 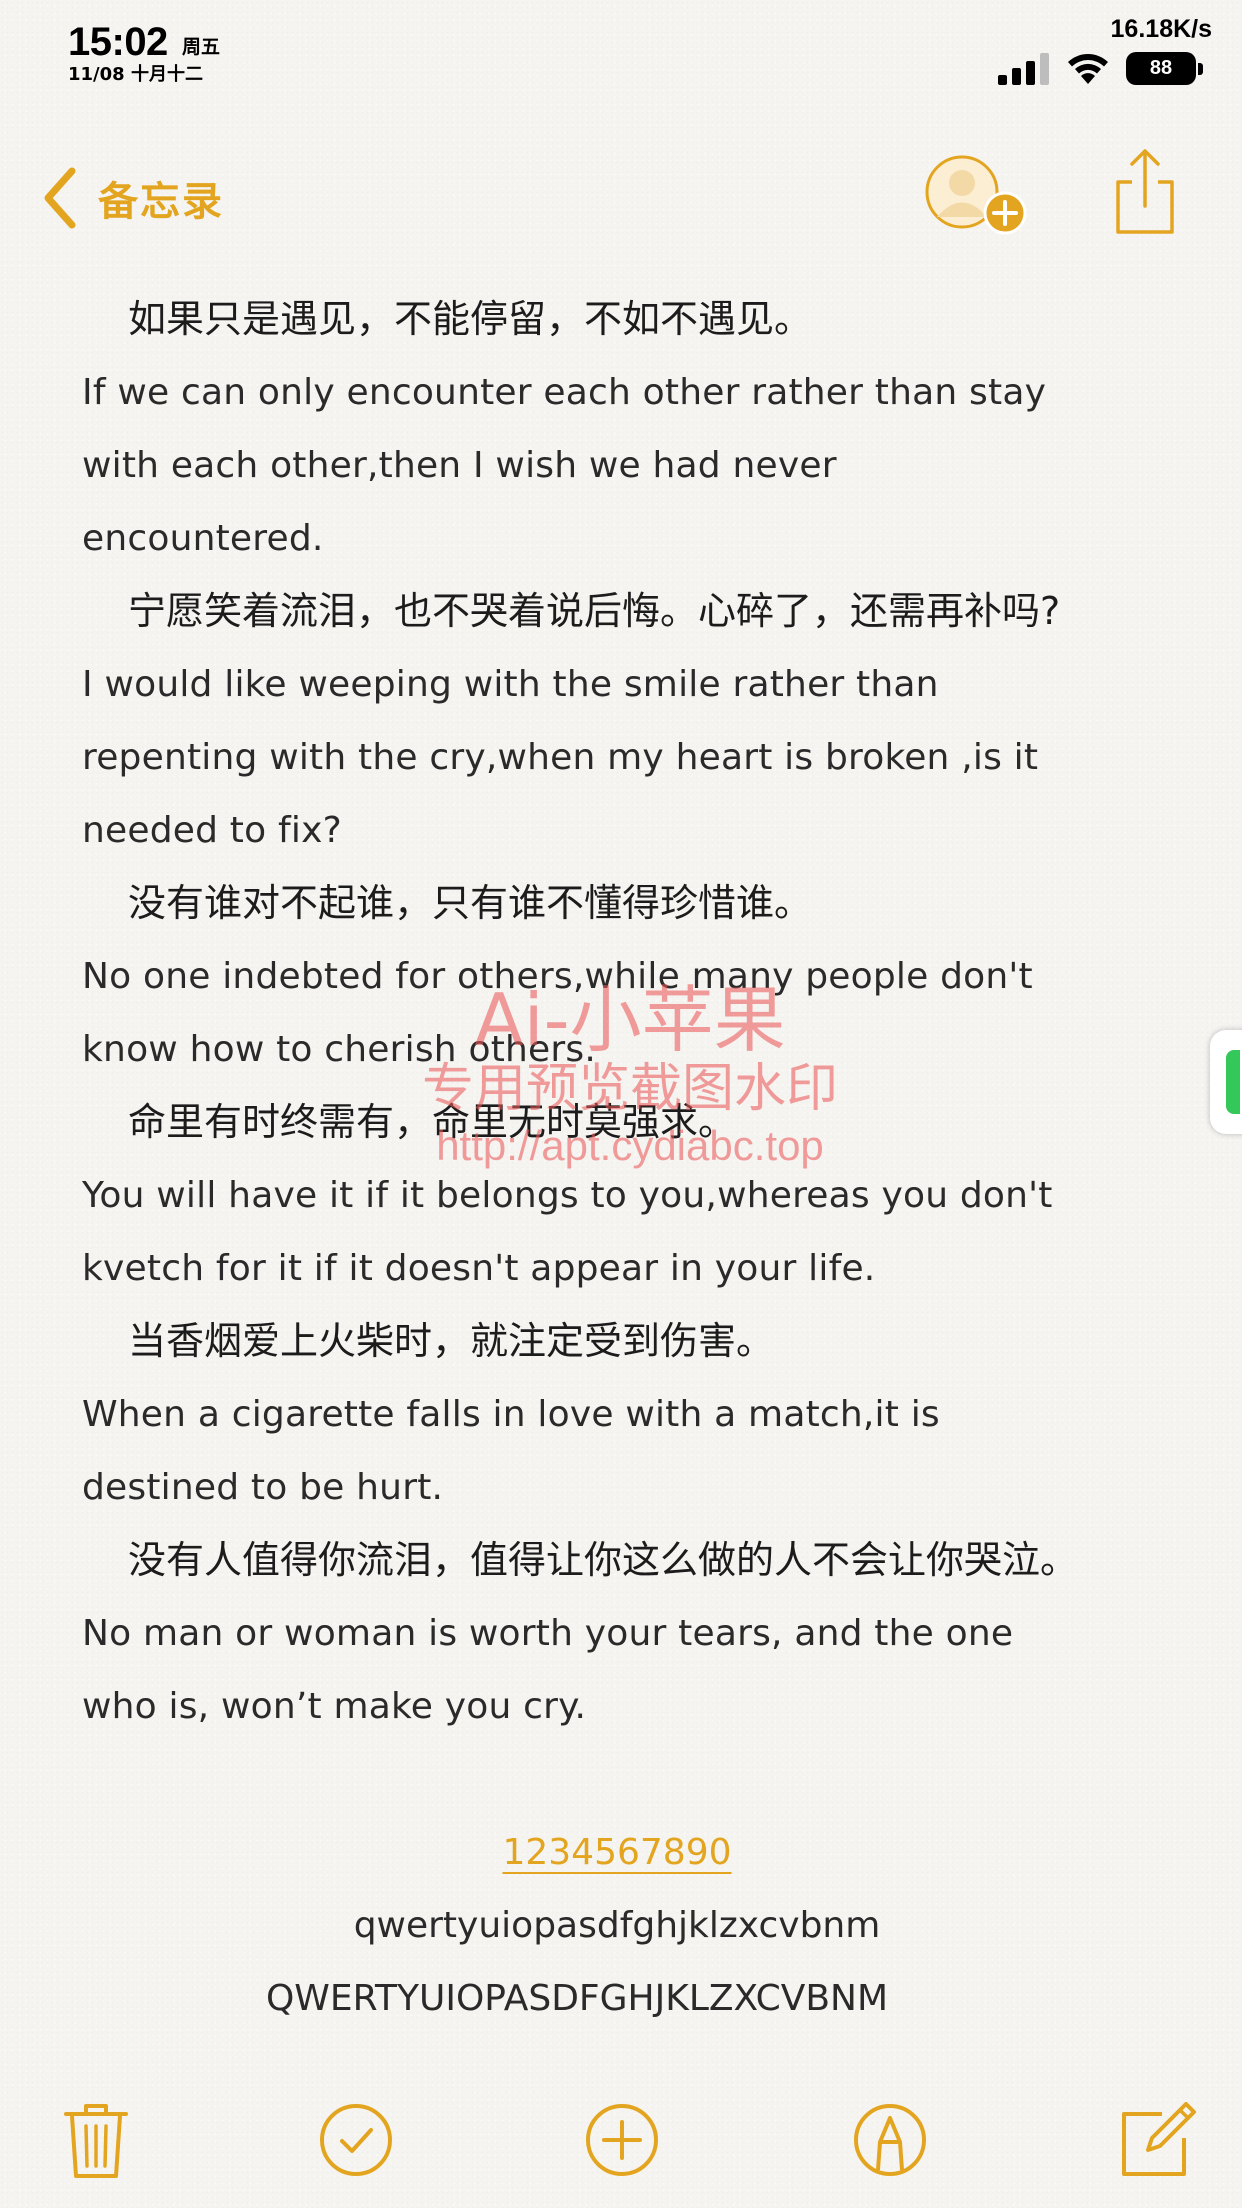 What do you see at coordinates (1023, 69) in the screenshot?
I see `cellular-signal-icon` at bounding box center [1023, 69].